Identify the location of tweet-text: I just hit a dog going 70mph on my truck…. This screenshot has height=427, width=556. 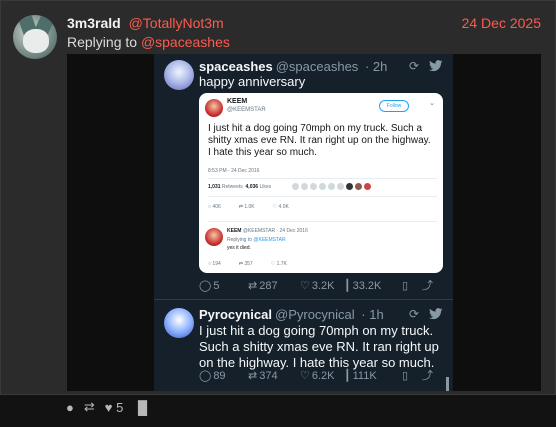
(319, 346).